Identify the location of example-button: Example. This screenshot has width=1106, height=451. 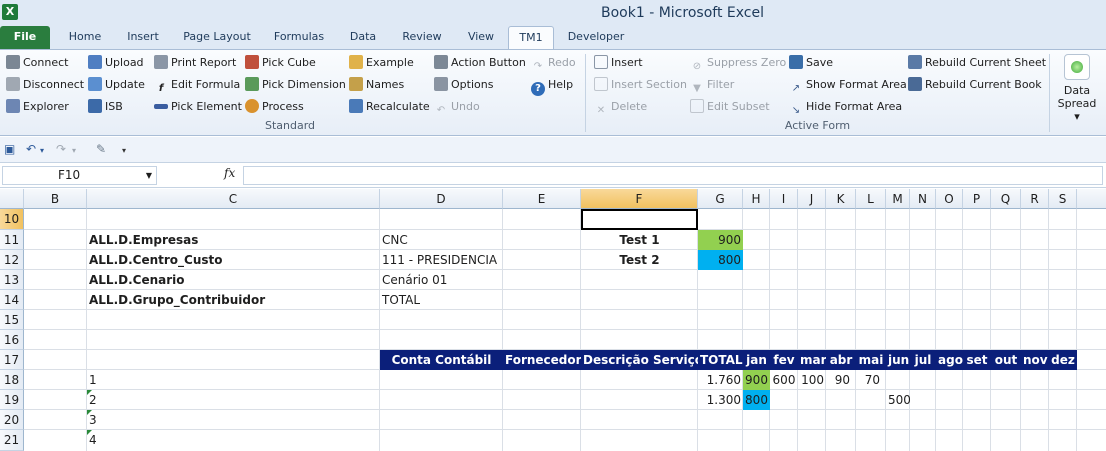
(381, 63).